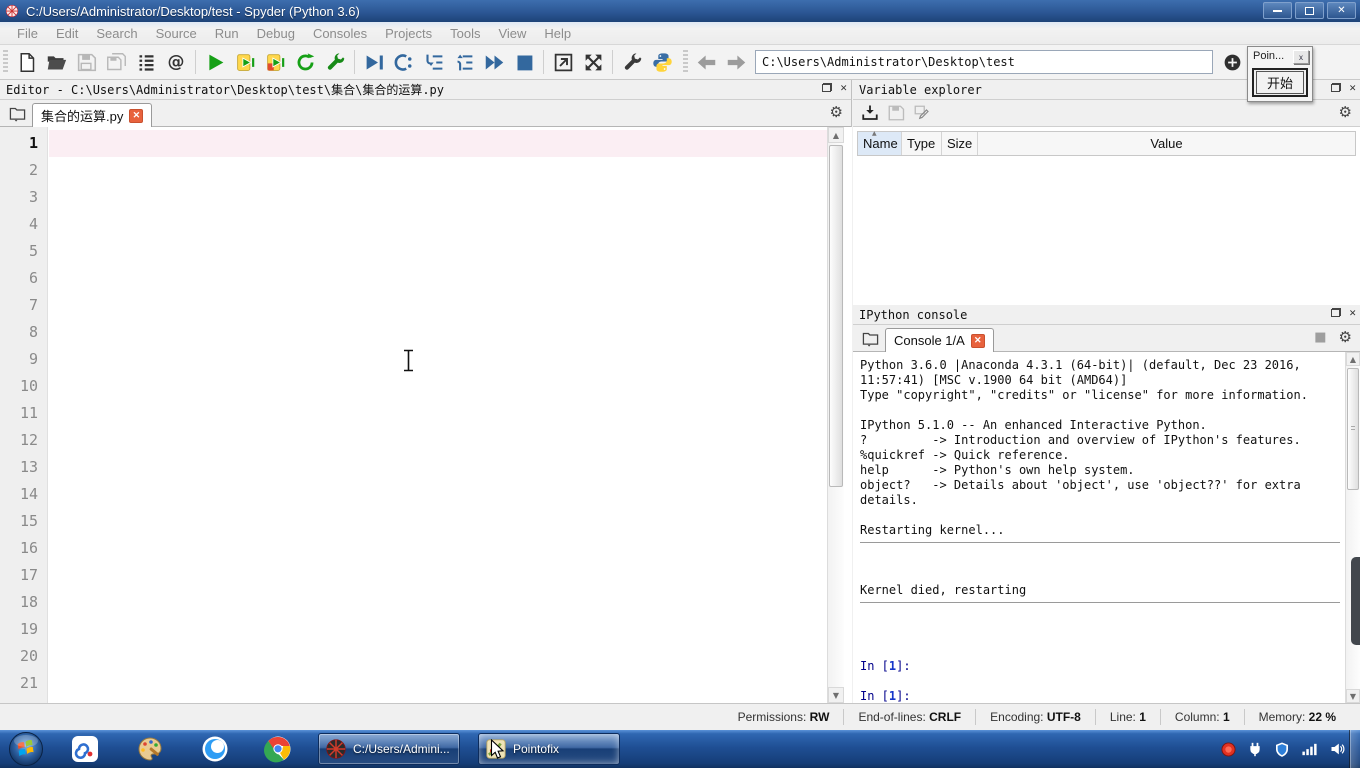  What do you see at coordinates (340, 33) in the screenshot?
I see `menu-consoles: Consoles` at bounding box center [340, 33].